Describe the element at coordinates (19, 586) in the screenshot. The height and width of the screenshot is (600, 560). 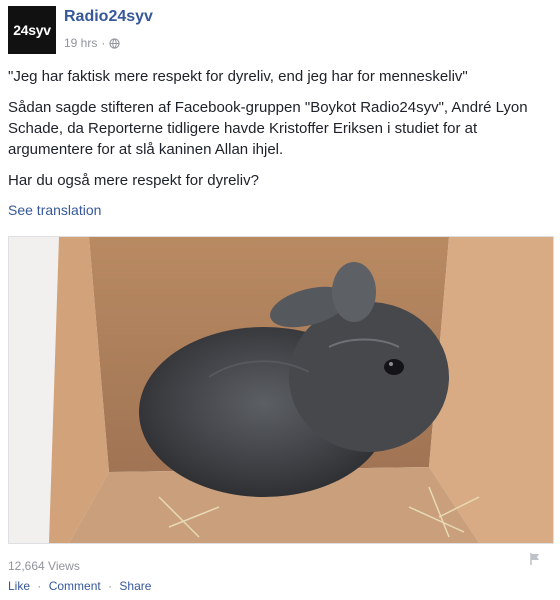
I see `like-link: Like` at that location.